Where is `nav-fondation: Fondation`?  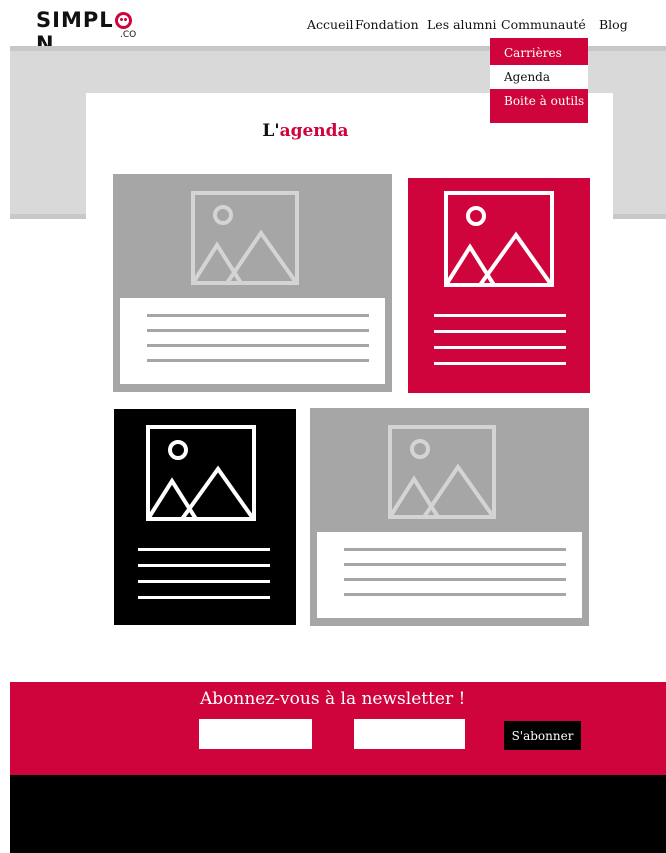
nav-fondation: Fondation is located at coordinates (387, 24).